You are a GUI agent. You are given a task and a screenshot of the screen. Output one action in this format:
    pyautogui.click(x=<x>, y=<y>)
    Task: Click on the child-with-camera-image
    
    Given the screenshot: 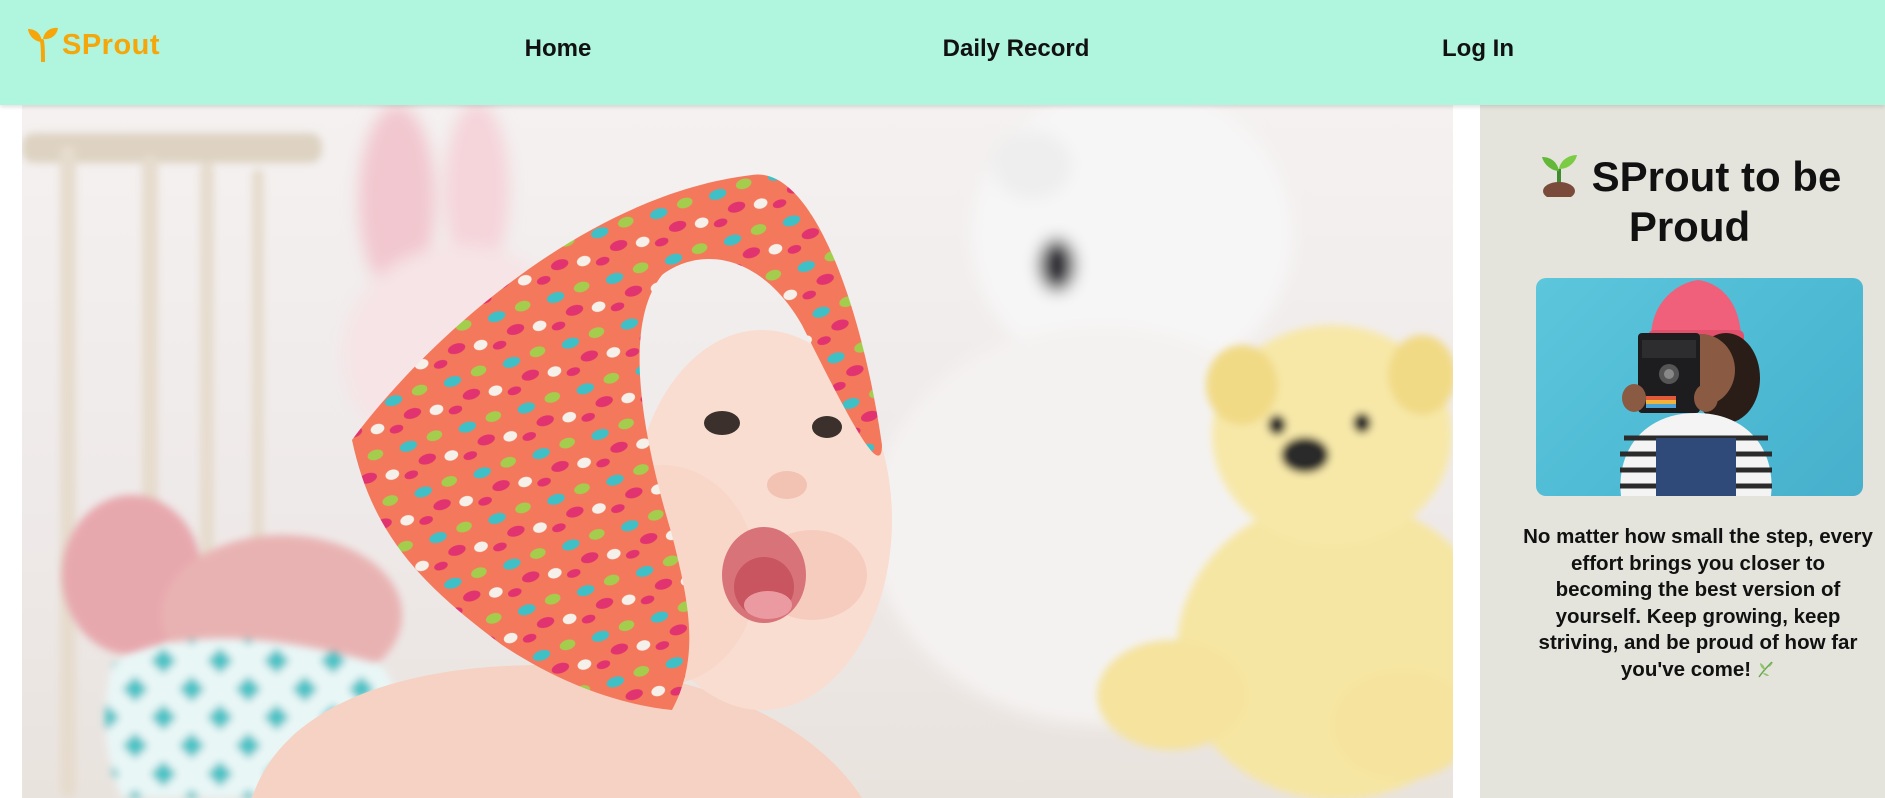 What is the action you would take?
    pyautogui.click(x=1699, y=387)
    